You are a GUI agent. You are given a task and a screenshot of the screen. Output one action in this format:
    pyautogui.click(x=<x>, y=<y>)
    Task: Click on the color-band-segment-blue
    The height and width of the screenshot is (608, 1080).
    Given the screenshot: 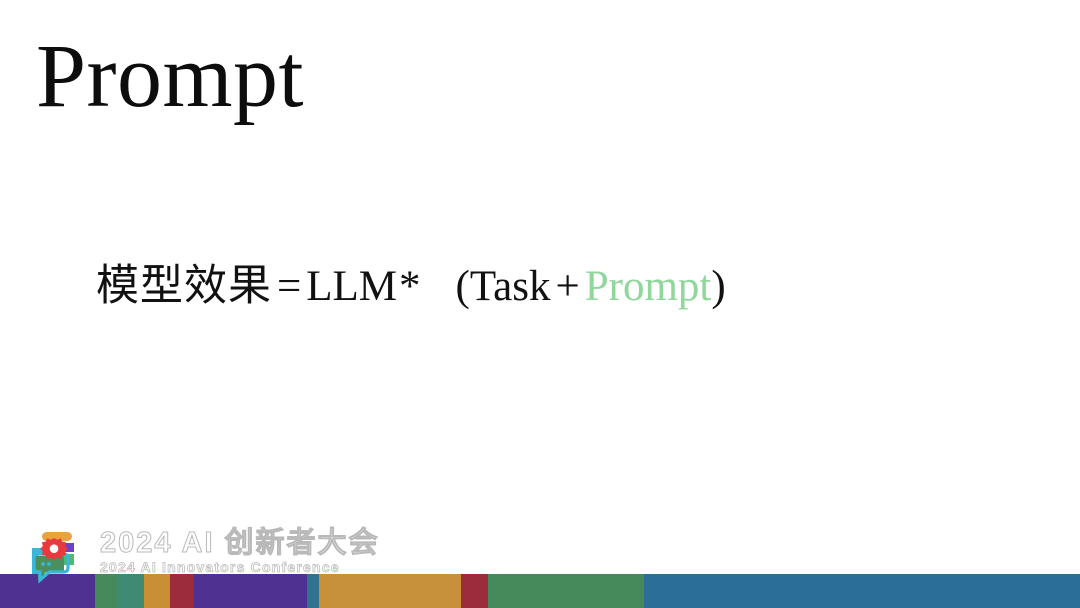 What is the action you would take?
    pyautogui.click(x=862, y=591)
    